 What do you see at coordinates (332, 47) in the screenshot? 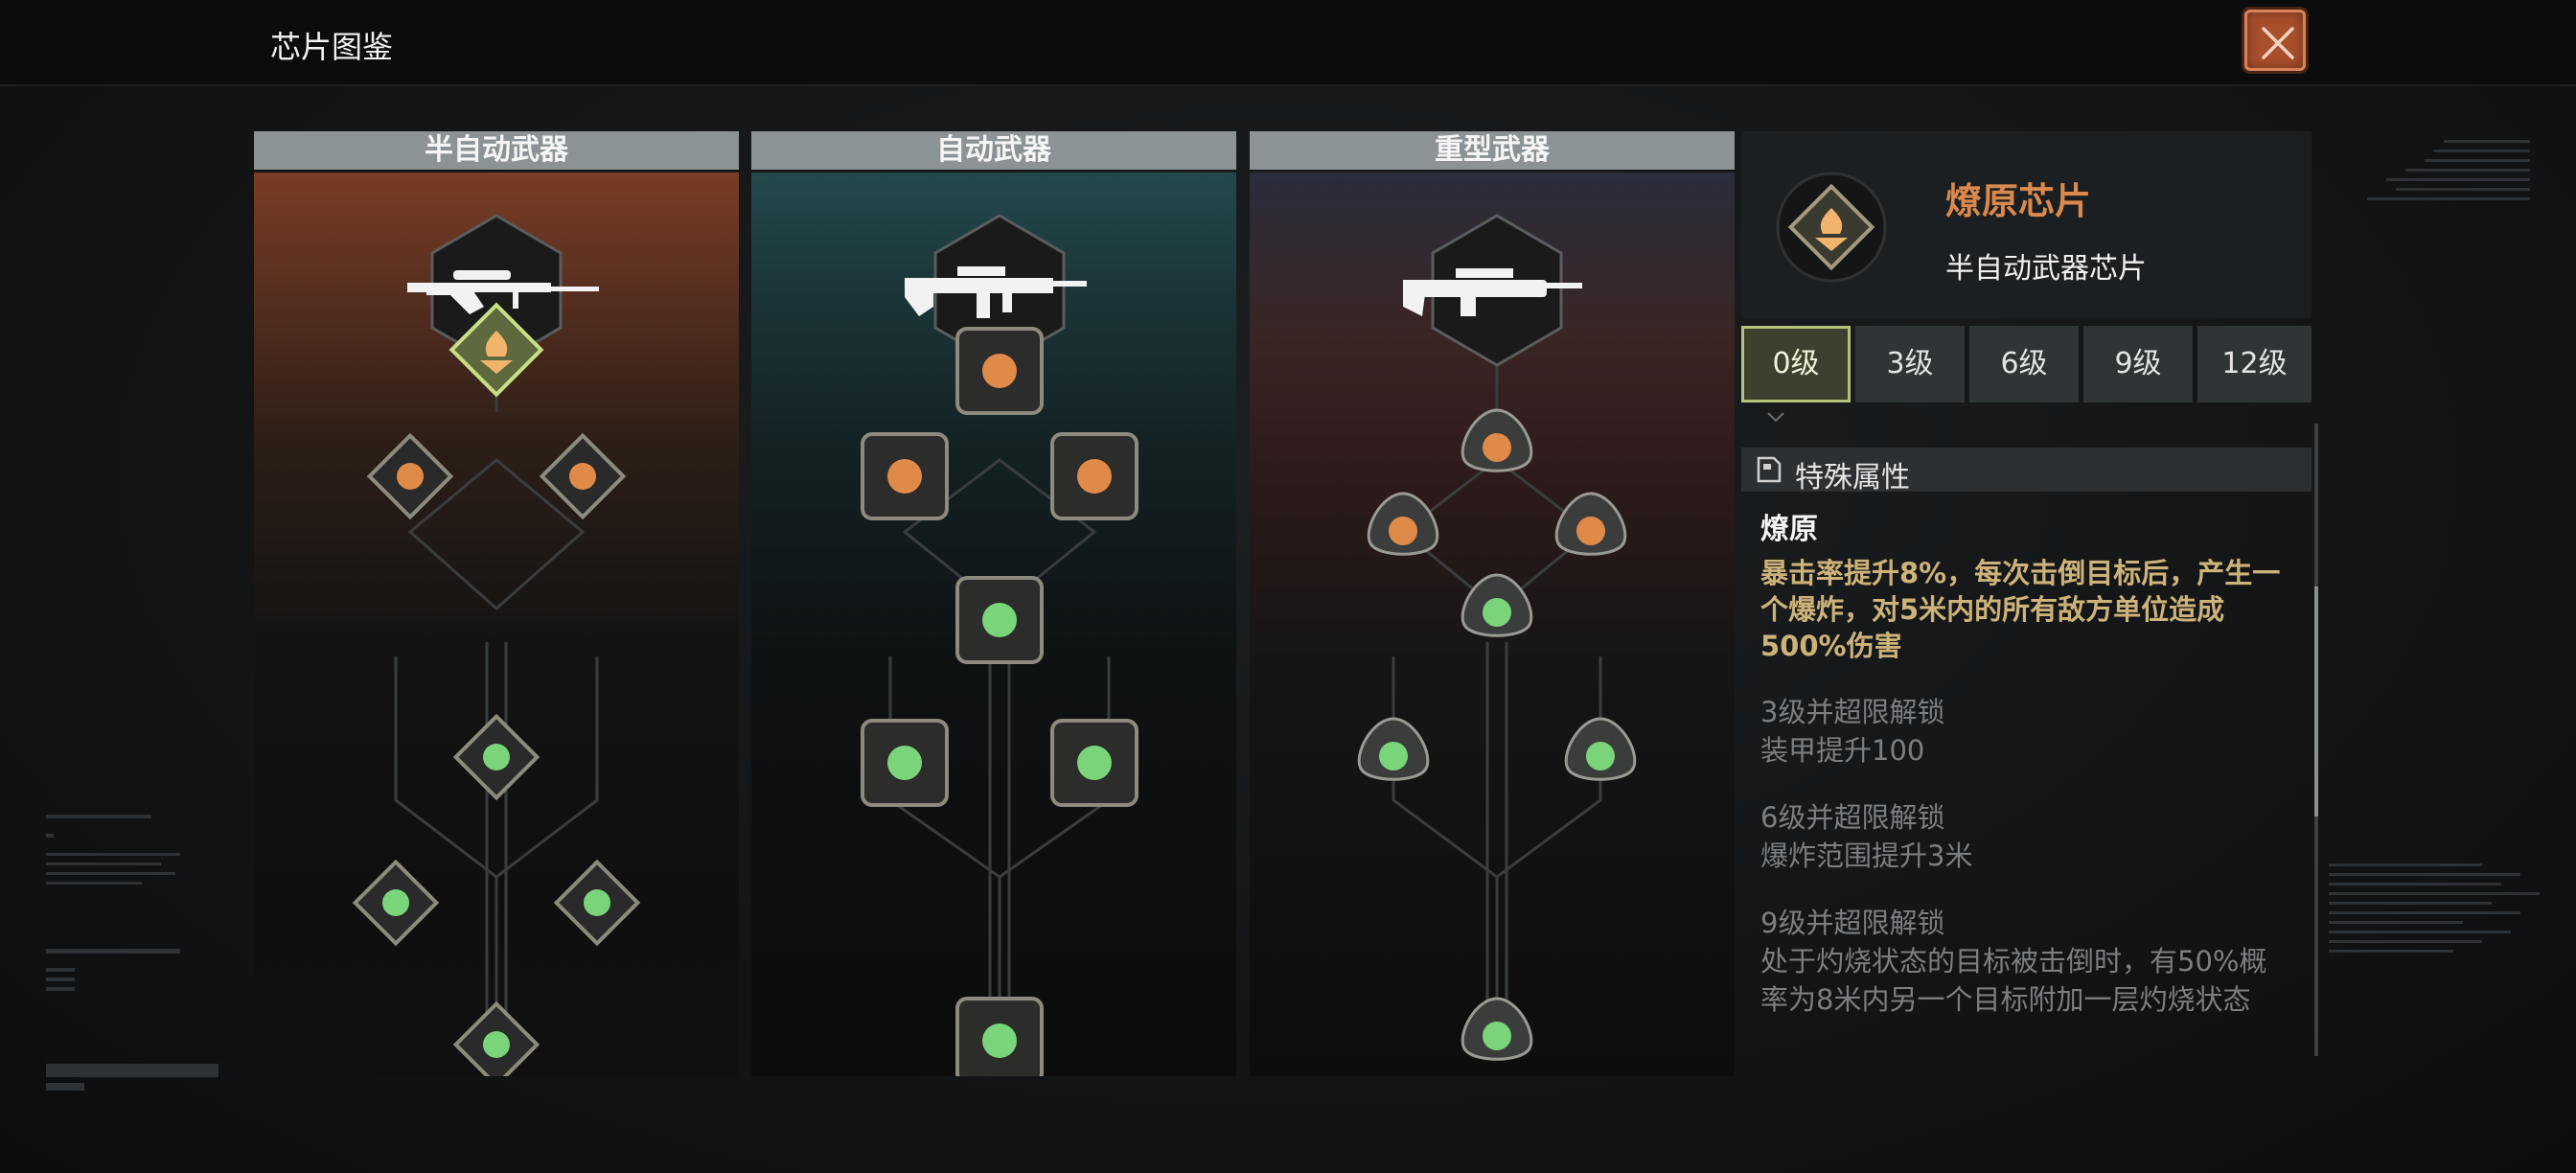
I see `page-title: 芯片图鉴` at bounding box center [332, 47].